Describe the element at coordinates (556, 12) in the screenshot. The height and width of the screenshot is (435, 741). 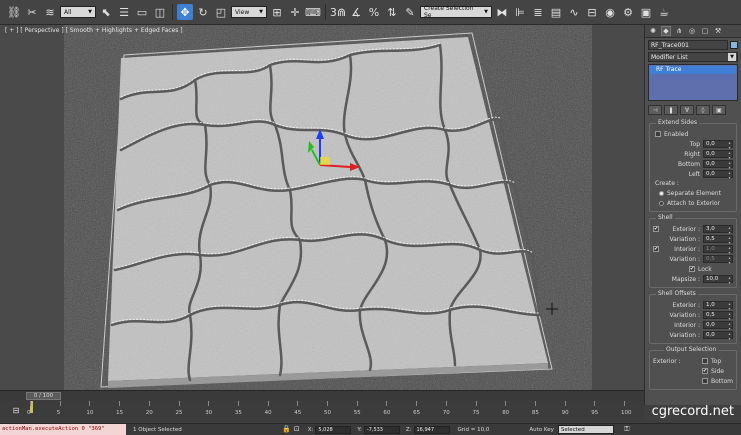
I see `graphite-icon: ▤` at that location.